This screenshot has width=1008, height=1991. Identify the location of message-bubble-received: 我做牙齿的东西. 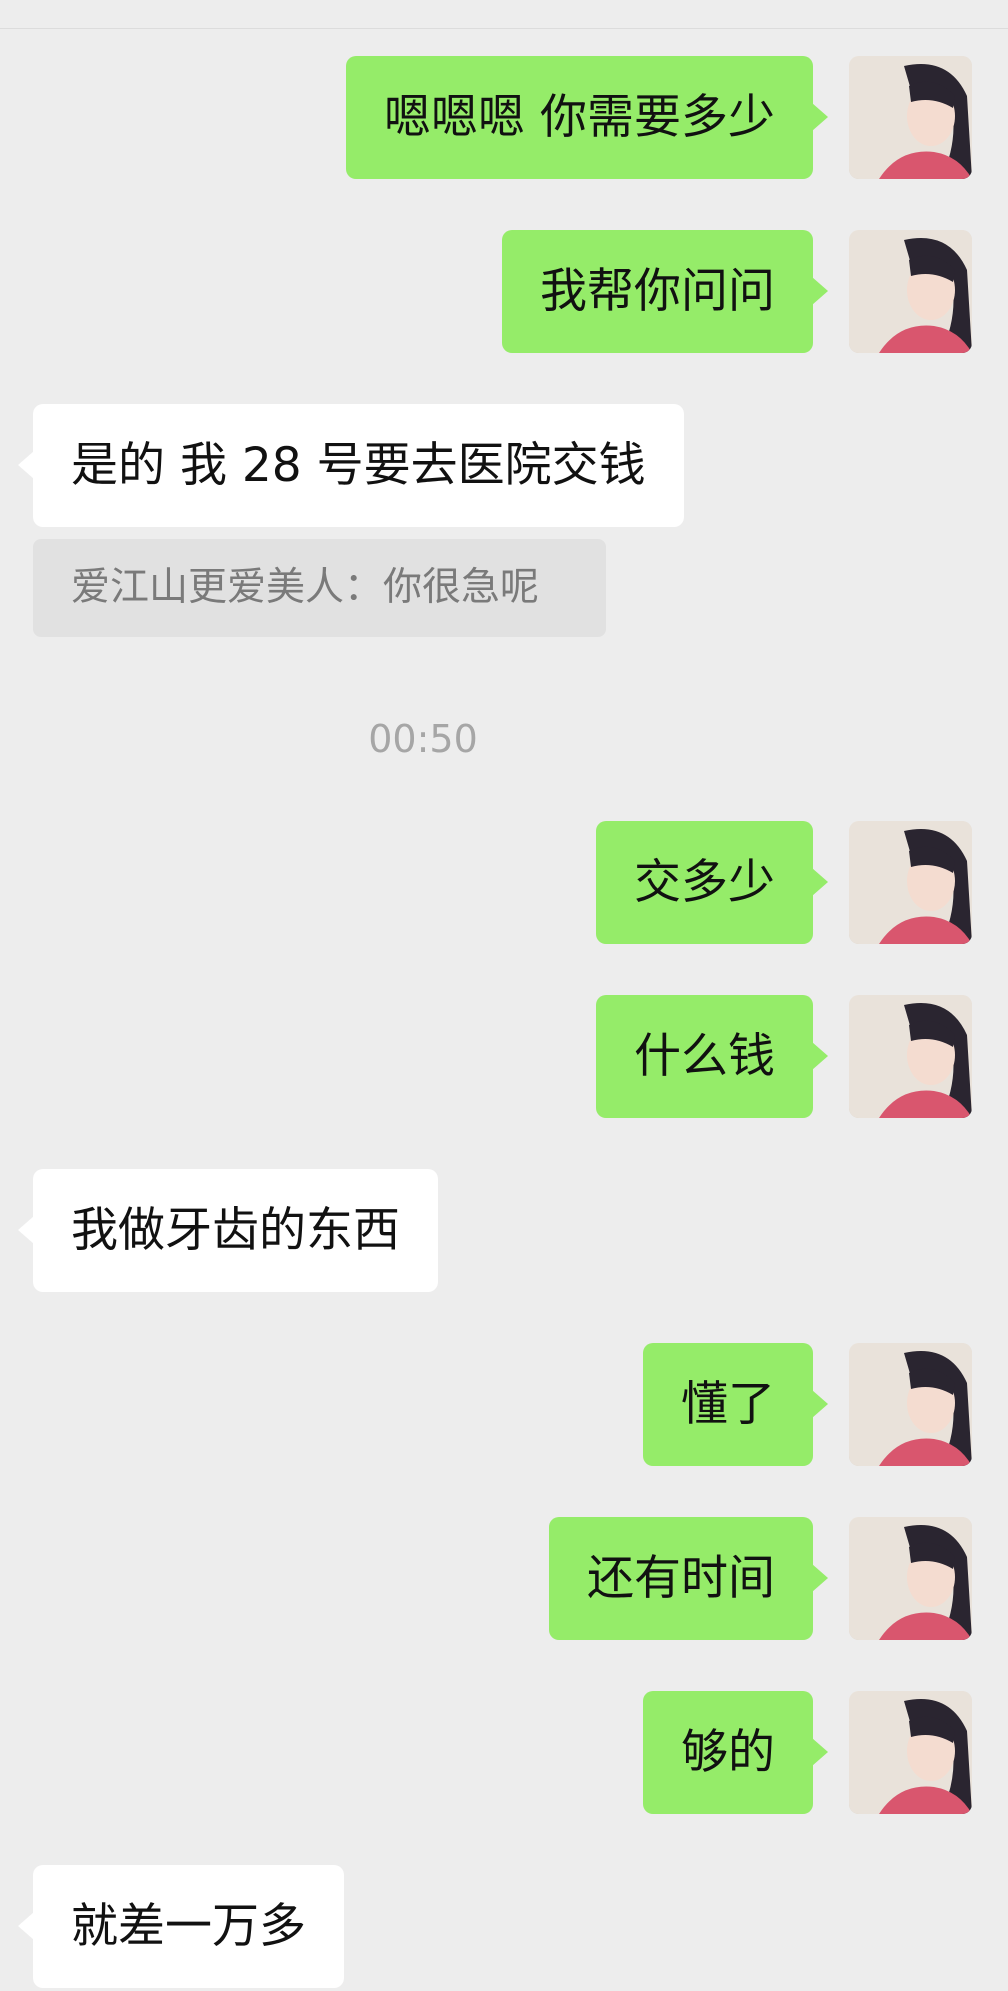
(228, 1230).